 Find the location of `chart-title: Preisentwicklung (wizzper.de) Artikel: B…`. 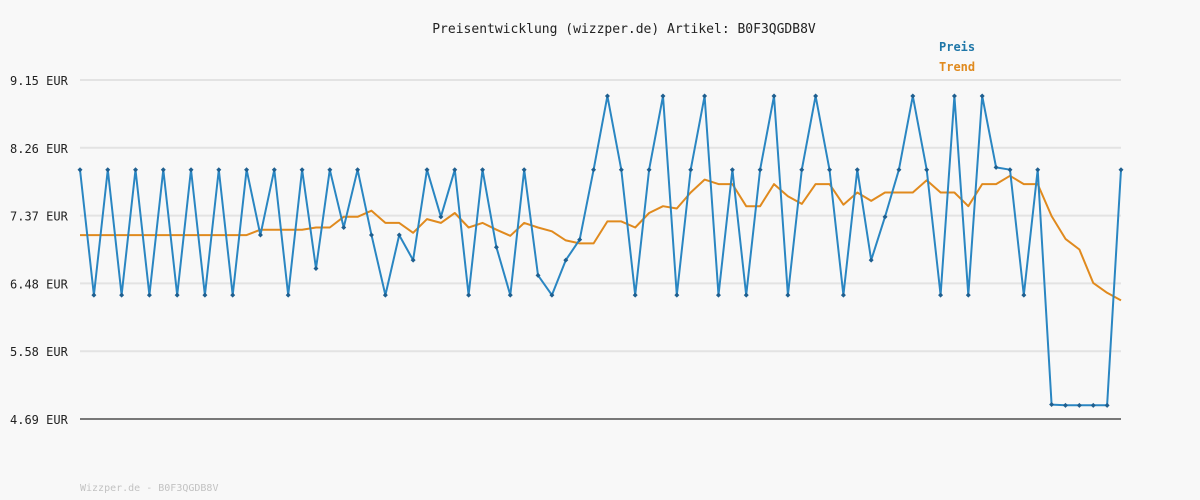

chart-title: Preisentwicklung (wizzper.de) Artikel: B… is located at coordinates (624, 29).